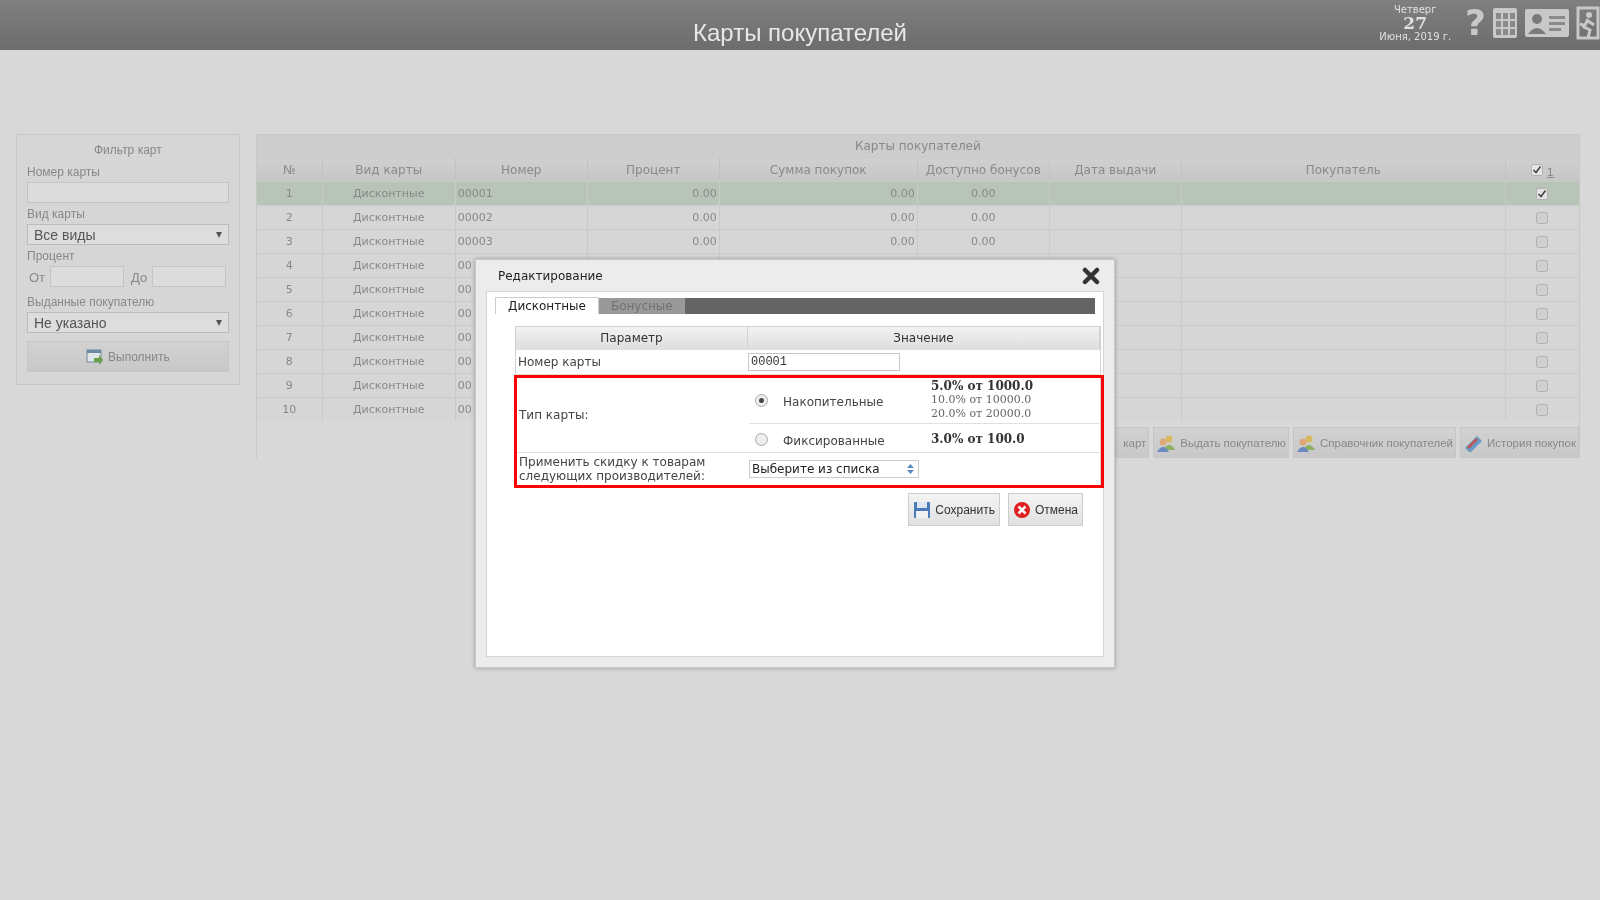 Image resolution: width=1600 pixels, height=900 pixels. Describe the element at coordinates (128, 192) in the screenshot. I see `card-number-field` at that location.